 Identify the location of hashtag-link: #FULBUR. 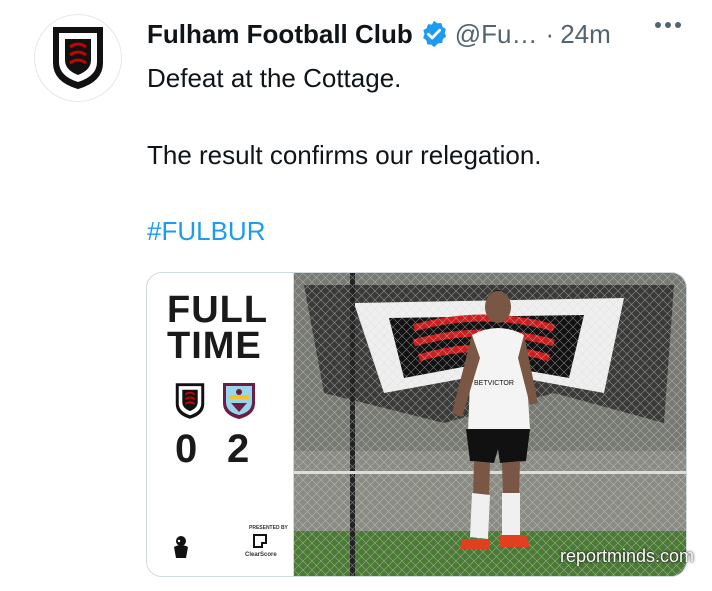
(206, 231).